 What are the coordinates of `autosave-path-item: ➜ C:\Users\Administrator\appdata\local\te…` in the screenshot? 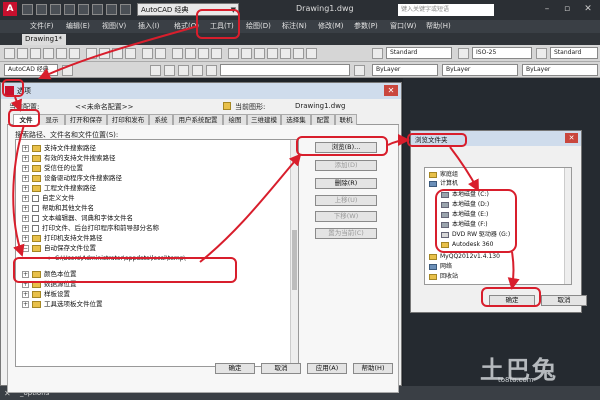 It's located at (151, 259).